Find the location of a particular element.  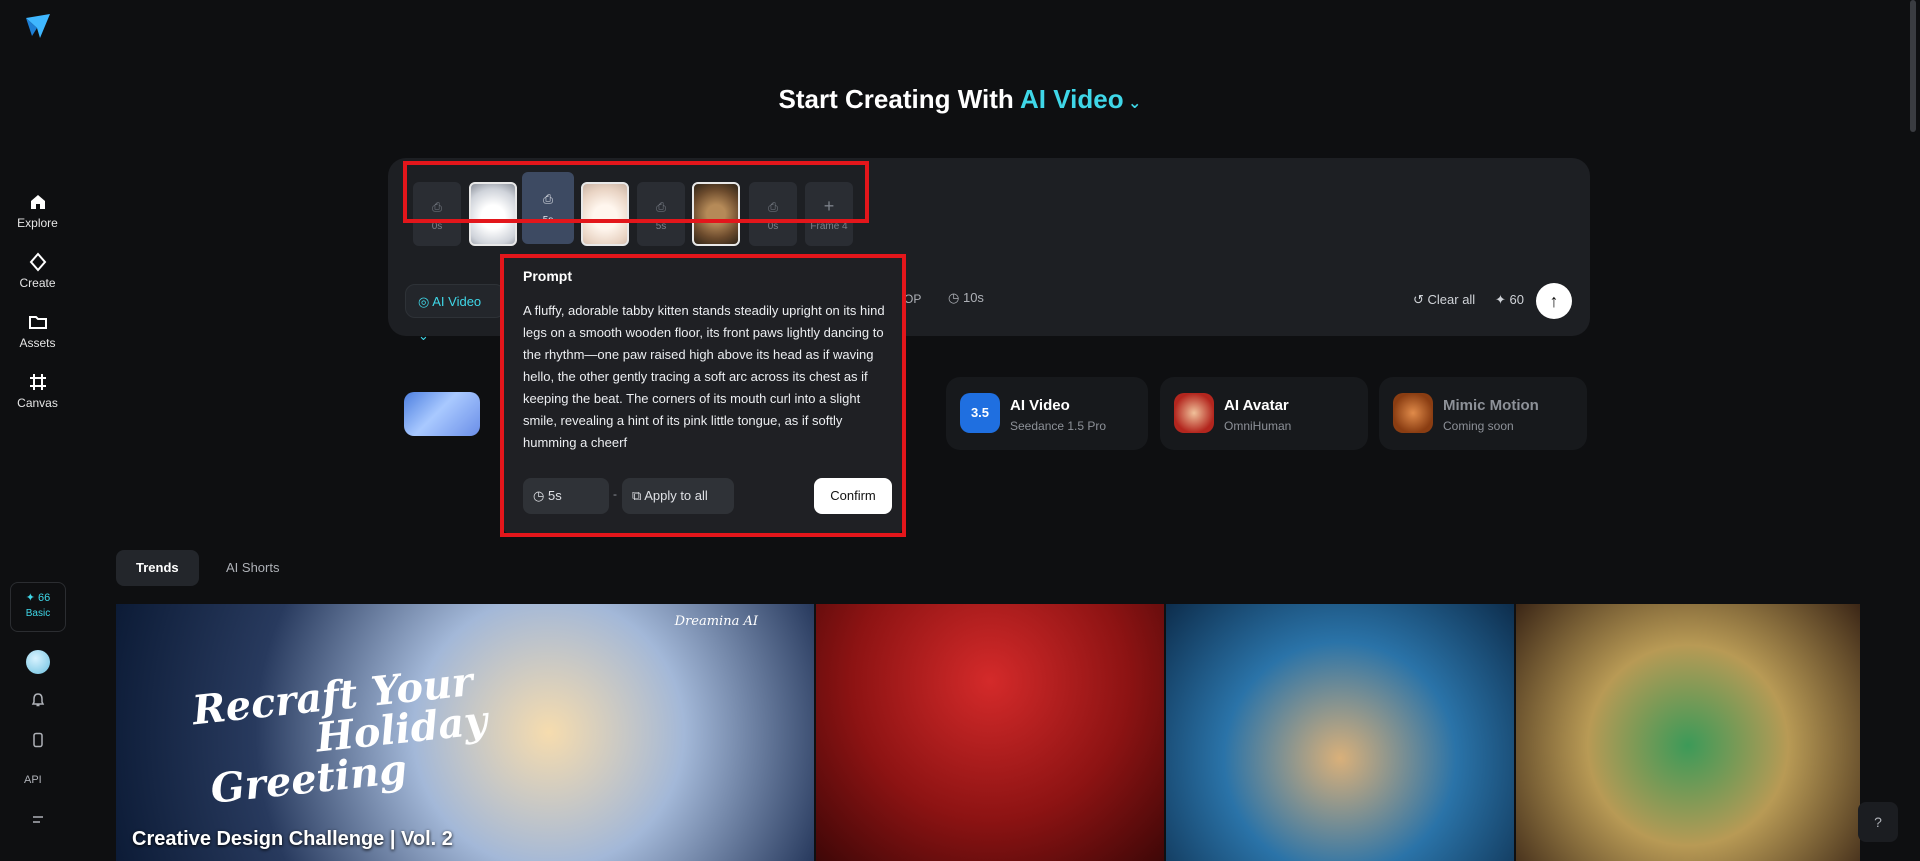

clock-icon: ◷ is located at coordinates (955, 297).